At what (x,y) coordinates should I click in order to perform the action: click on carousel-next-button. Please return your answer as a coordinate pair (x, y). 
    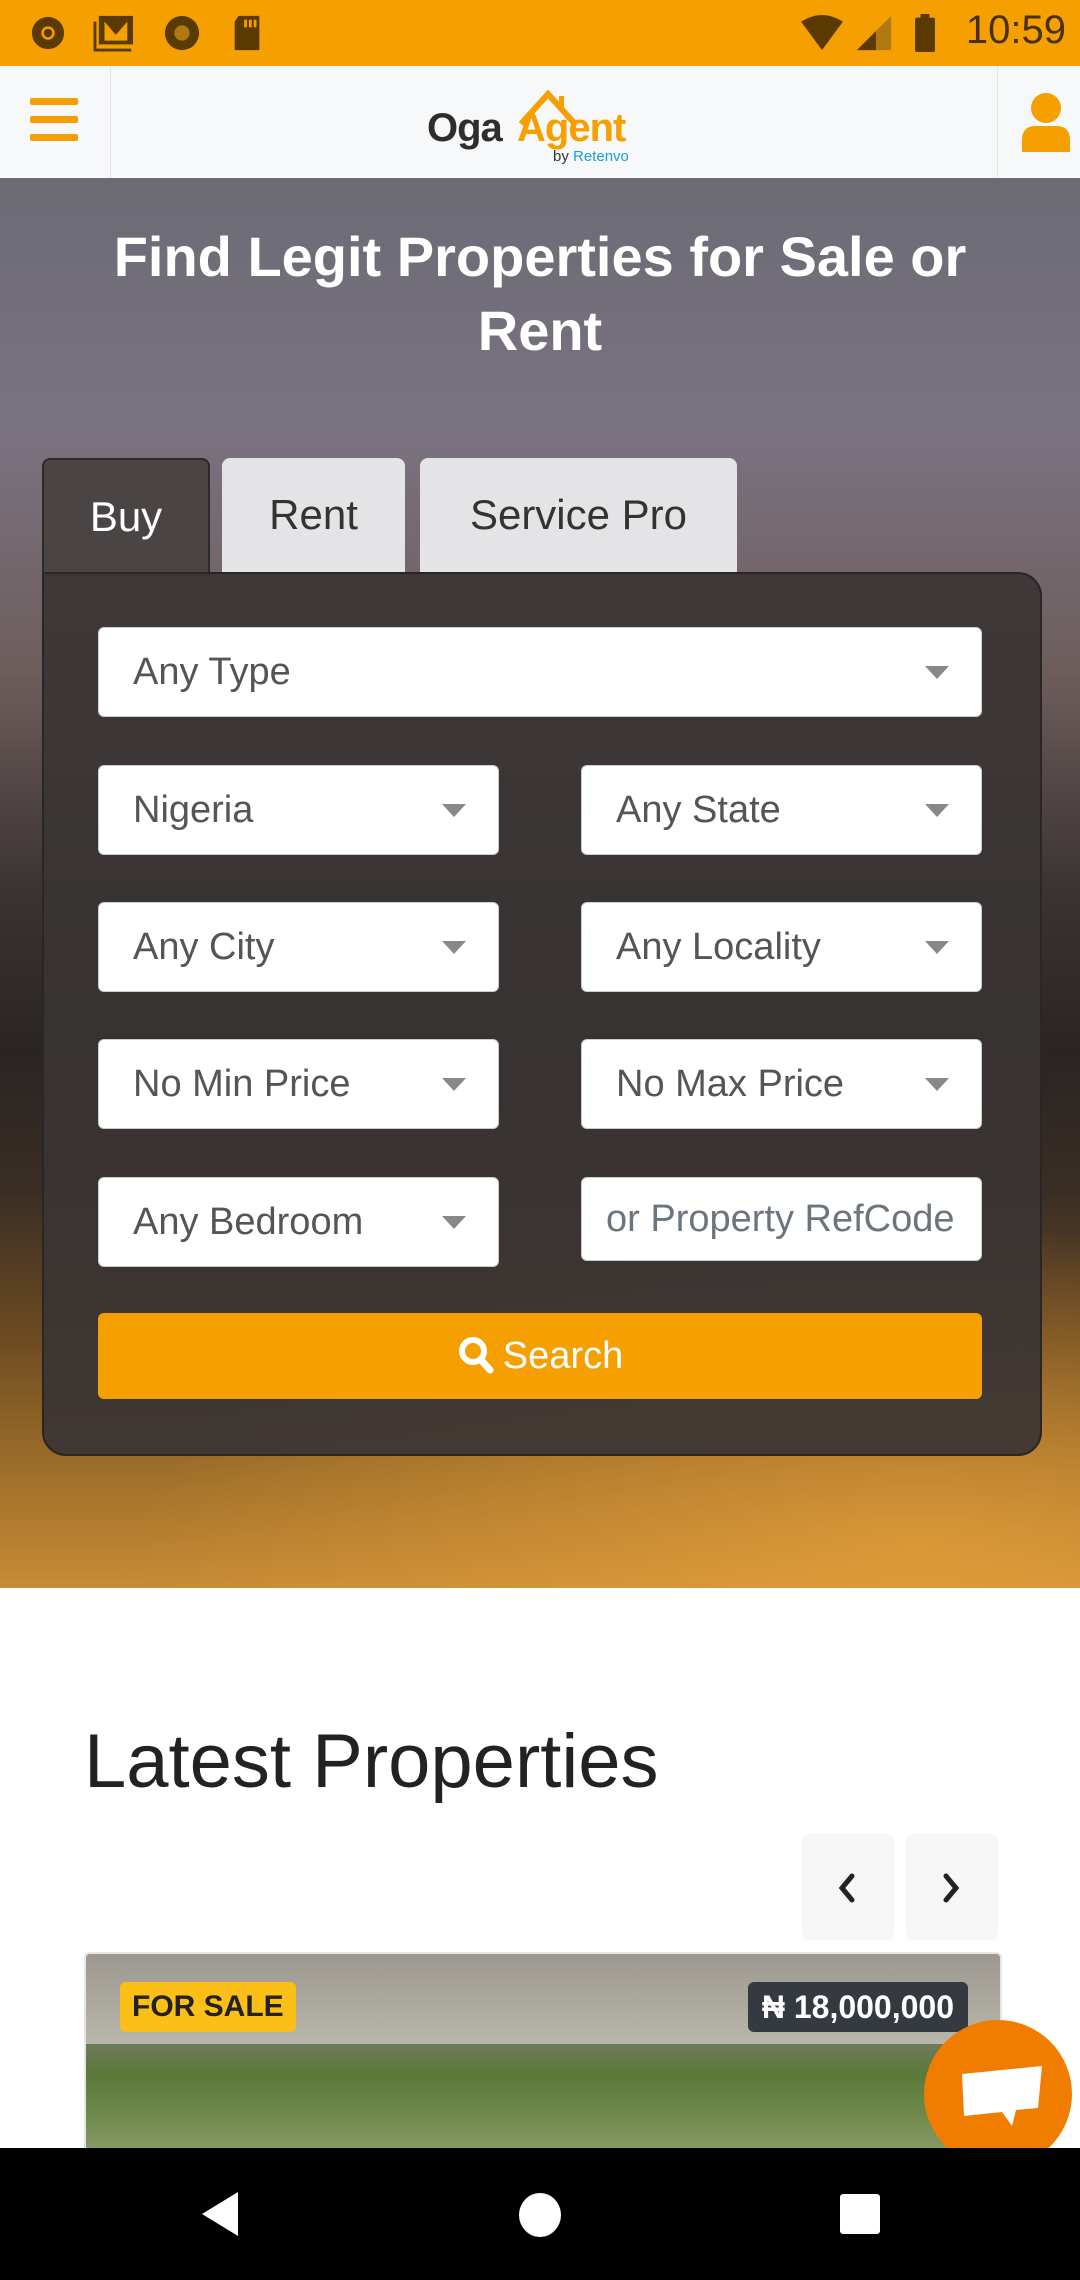
    Looking at the image, I should click on (952, 1887).